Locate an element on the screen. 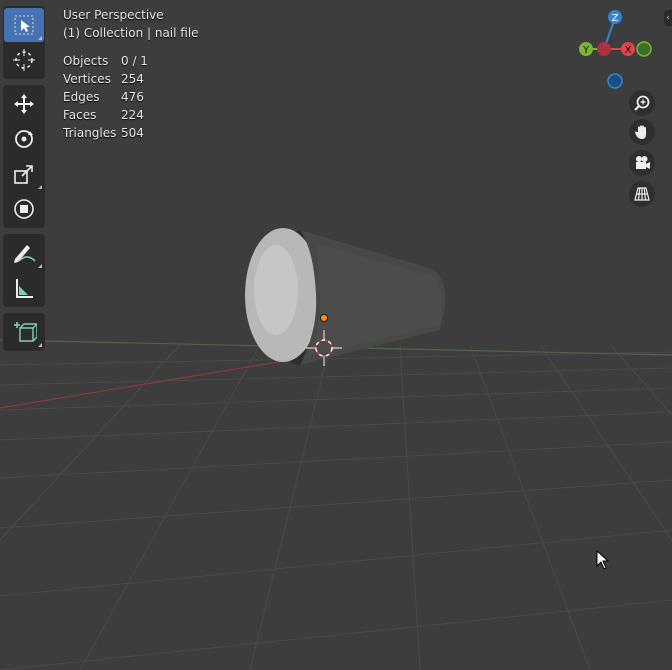  move-icon is located at coordinates (24, 104).